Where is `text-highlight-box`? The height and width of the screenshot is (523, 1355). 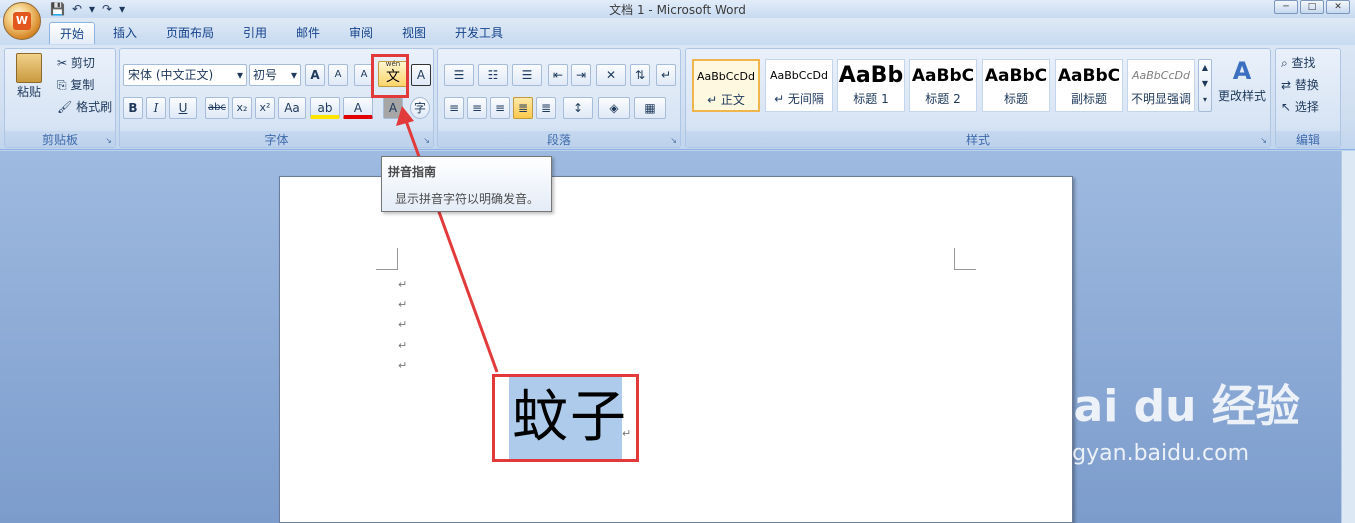 text-highlight-box is located at coordinates (565, 418).